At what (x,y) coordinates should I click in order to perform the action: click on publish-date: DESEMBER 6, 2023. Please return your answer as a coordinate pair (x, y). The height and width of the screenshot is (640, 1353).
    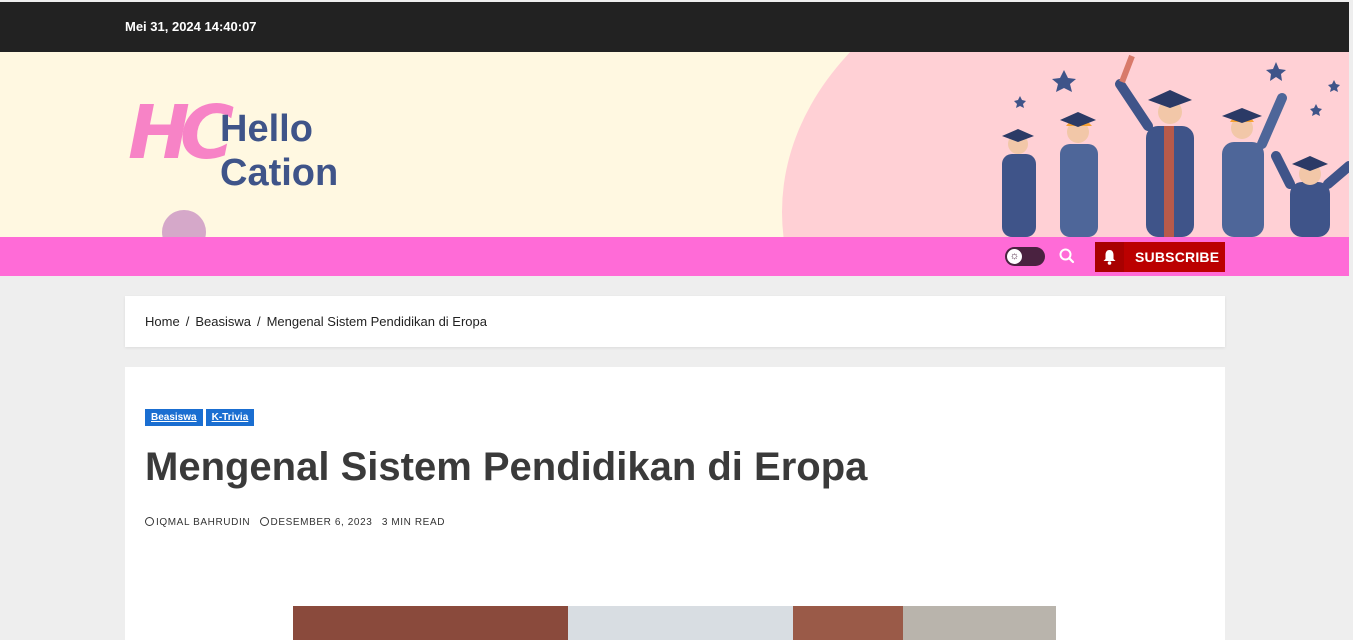
    Looking at the image, I should click on (321, 522).